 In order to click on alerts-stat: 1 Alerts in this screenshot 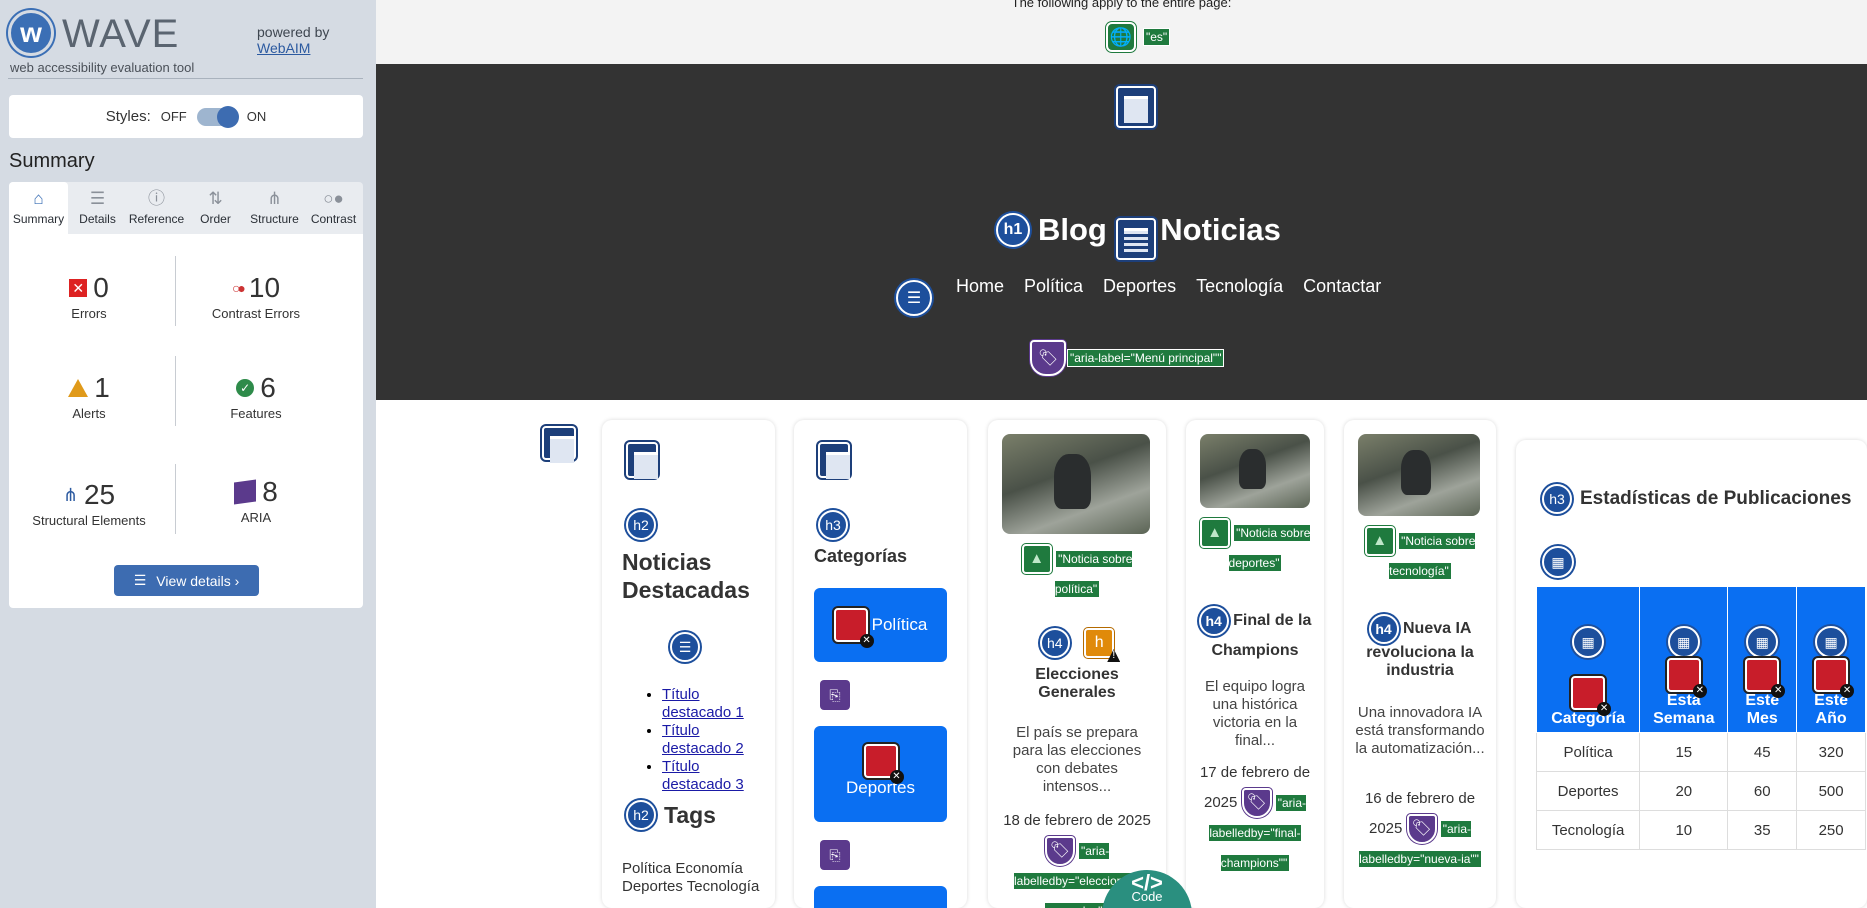, I will do `click(89, 396)`.